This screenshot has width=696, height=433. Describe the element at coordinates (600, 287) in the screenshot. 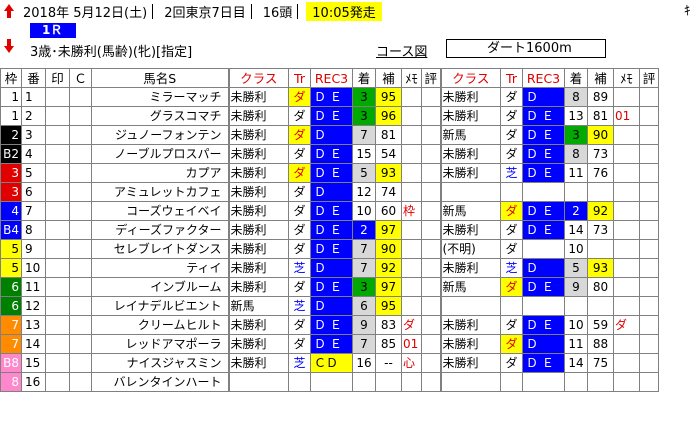

I see `ho-cell: 80` at that location.